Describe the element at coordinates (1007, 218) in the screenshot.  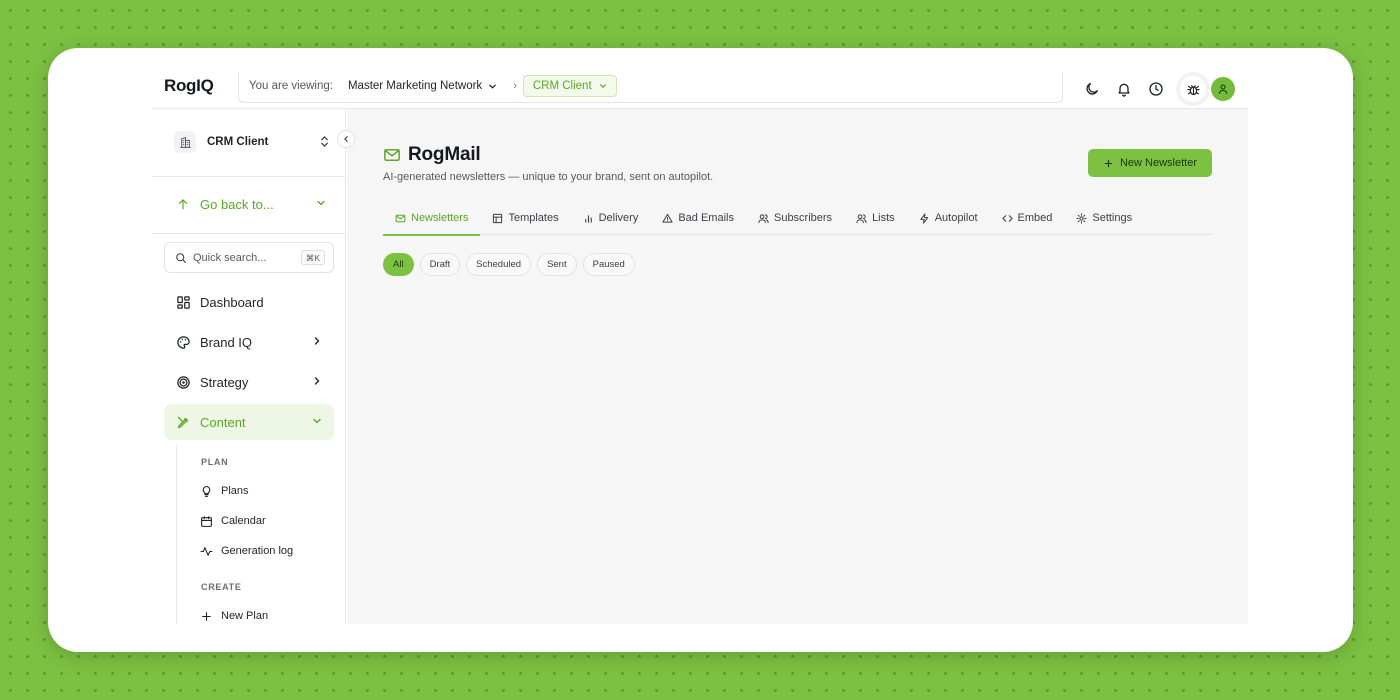
I see `code-icon` at that location.